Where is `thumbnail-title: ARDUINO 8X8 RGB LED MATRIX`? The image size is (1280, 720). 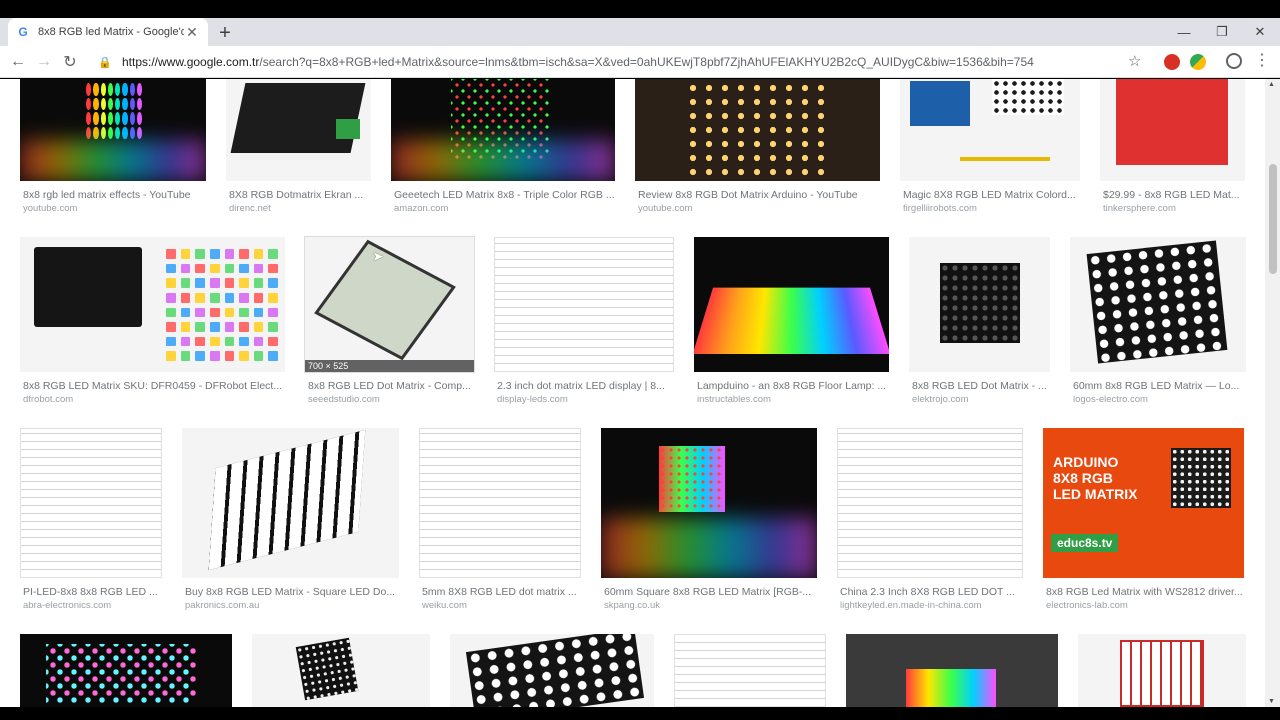 thumbnail-title: ARDUINO 8X8 RGB LED MATRIX is located at coordinates (1095, 478).